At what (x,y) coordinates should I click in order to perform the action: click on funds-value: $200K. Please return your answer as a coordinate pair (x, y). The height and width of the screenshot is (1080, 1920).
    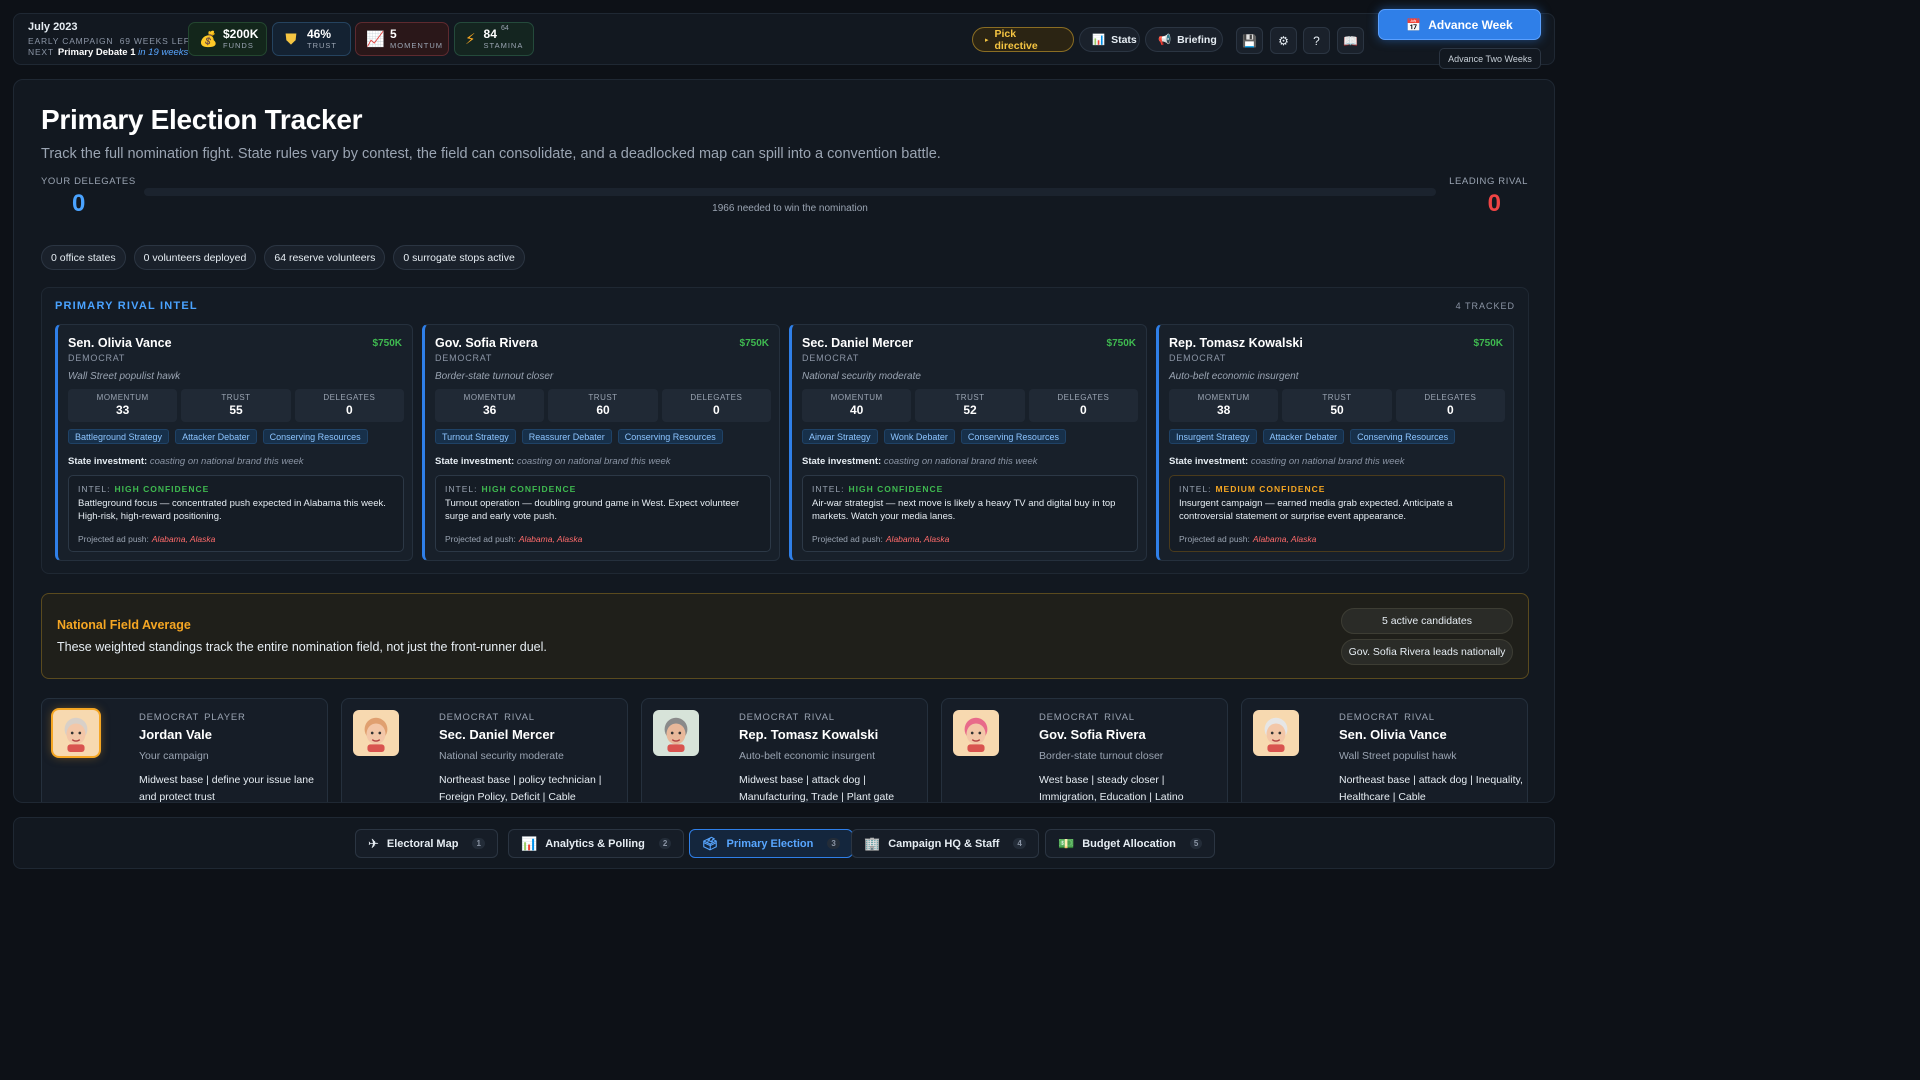
    Looking at the image, I should click on (241, 34).